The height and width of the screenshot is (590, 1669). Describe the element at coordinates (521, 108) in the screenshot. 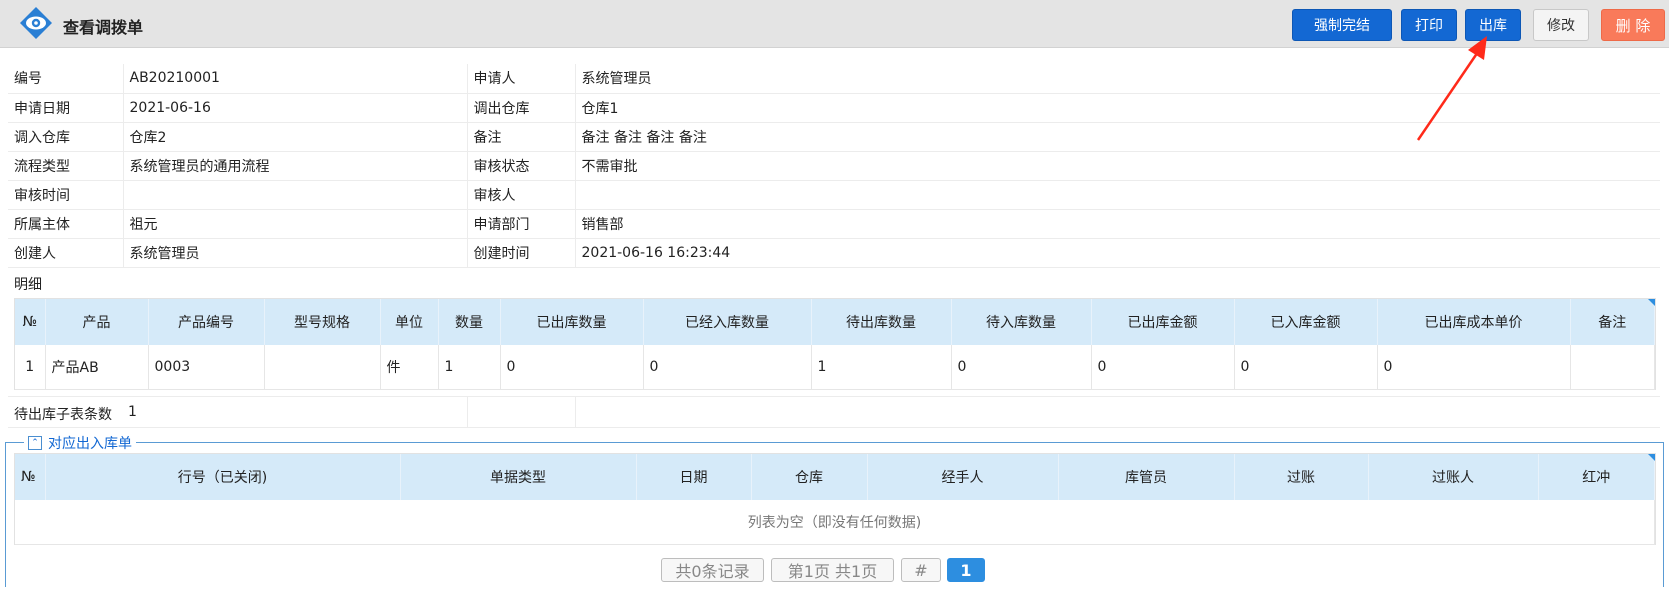

I see `field-label: 调出仓库` at that location.